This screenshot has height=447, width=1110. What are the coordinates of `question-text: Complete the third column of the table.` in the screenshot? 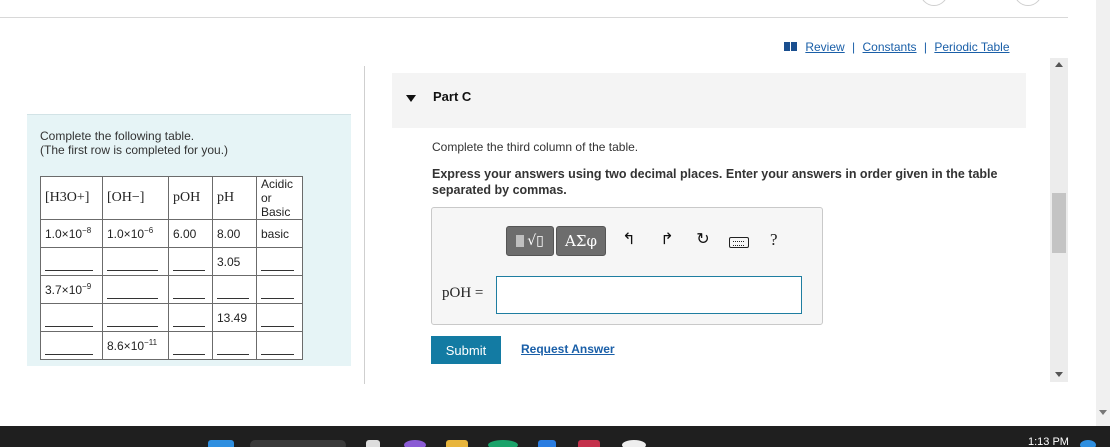 It's located at (535, 147).